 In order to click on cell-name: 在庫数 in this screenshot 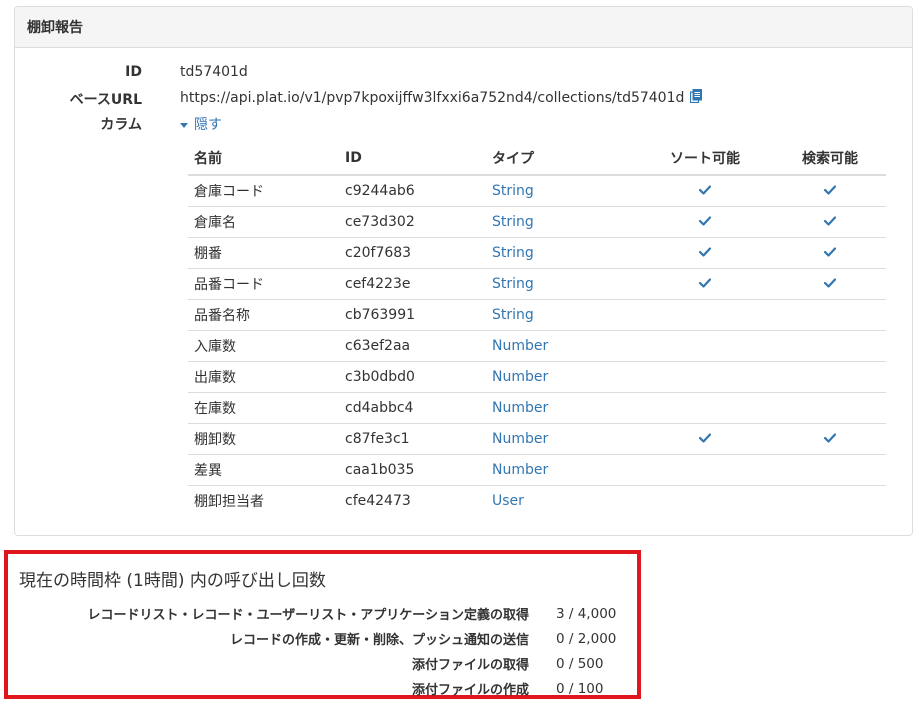, I will do `click(263, 407)`.